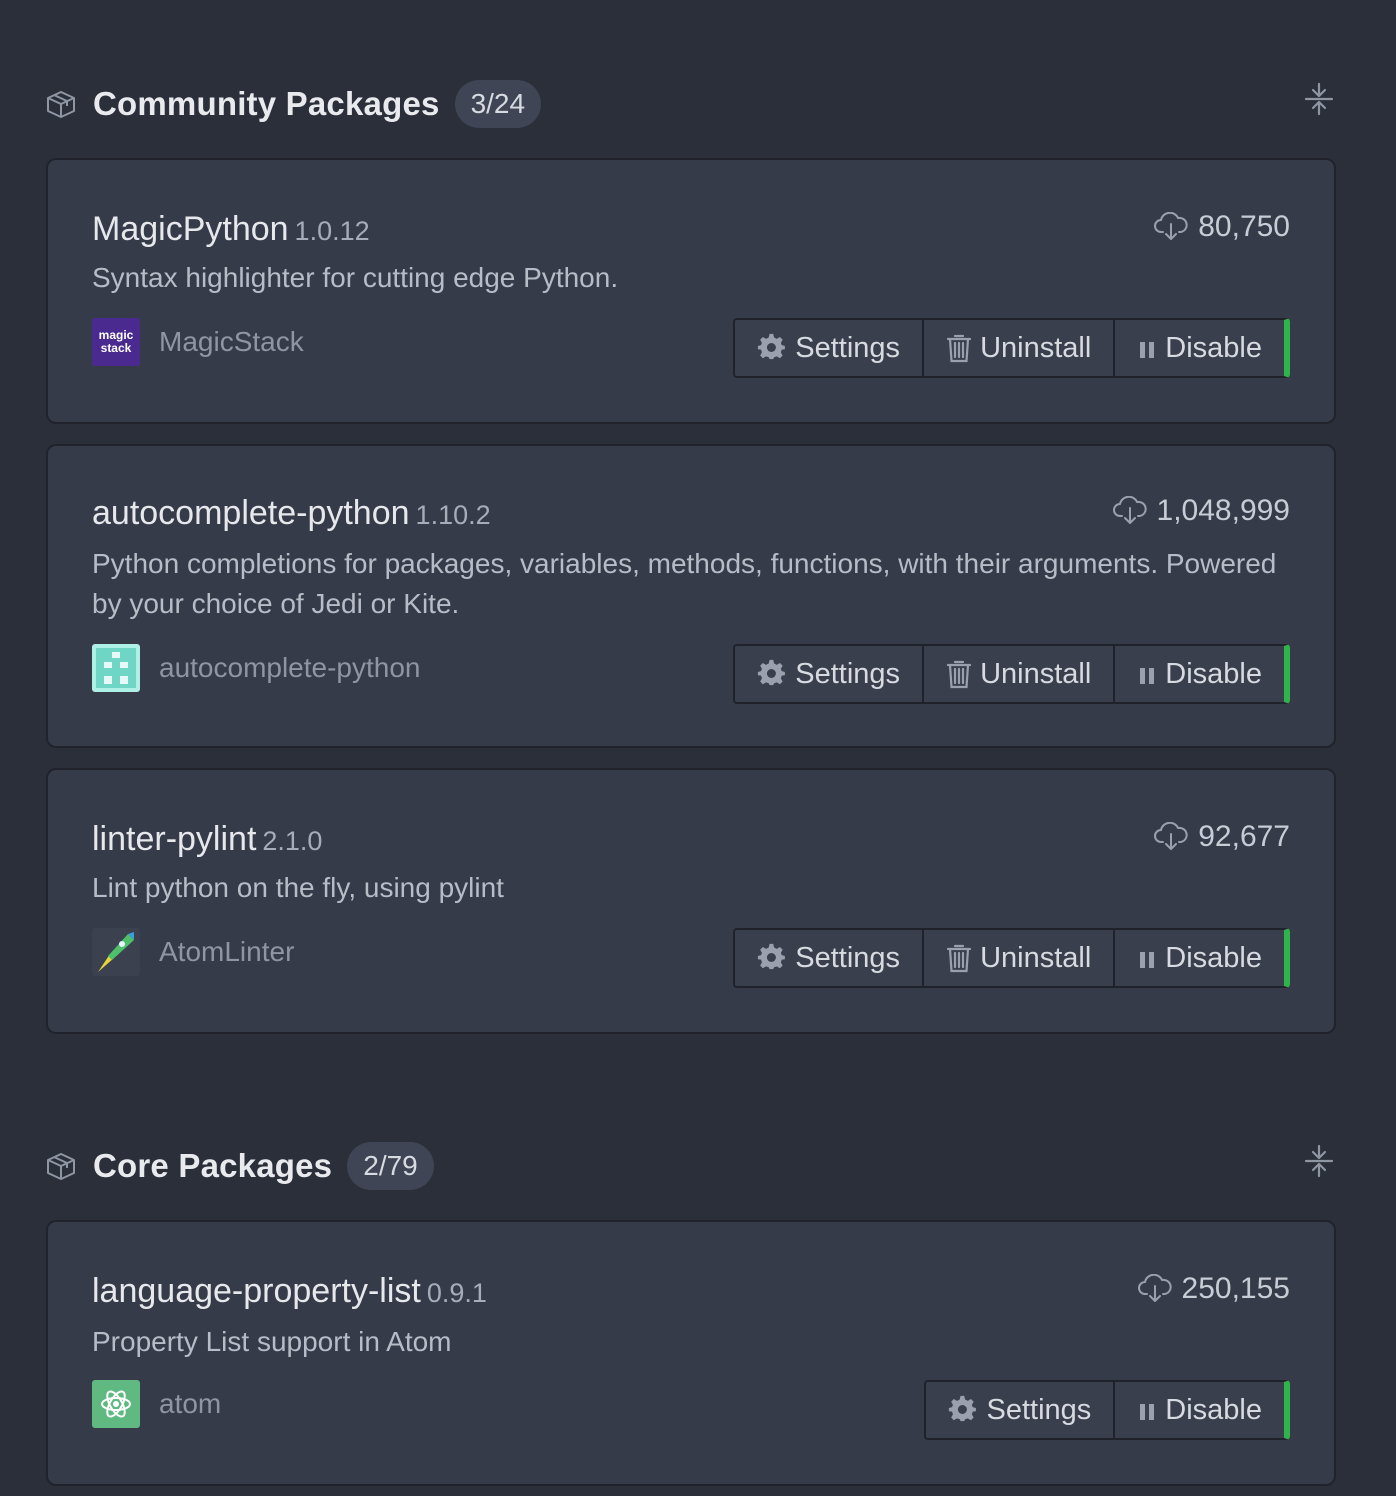 The image size is (1396, 1496). Describe the element at coordinates (1235, 1288) in the screenshot. I see `download-count-value: 250,155` at that location.